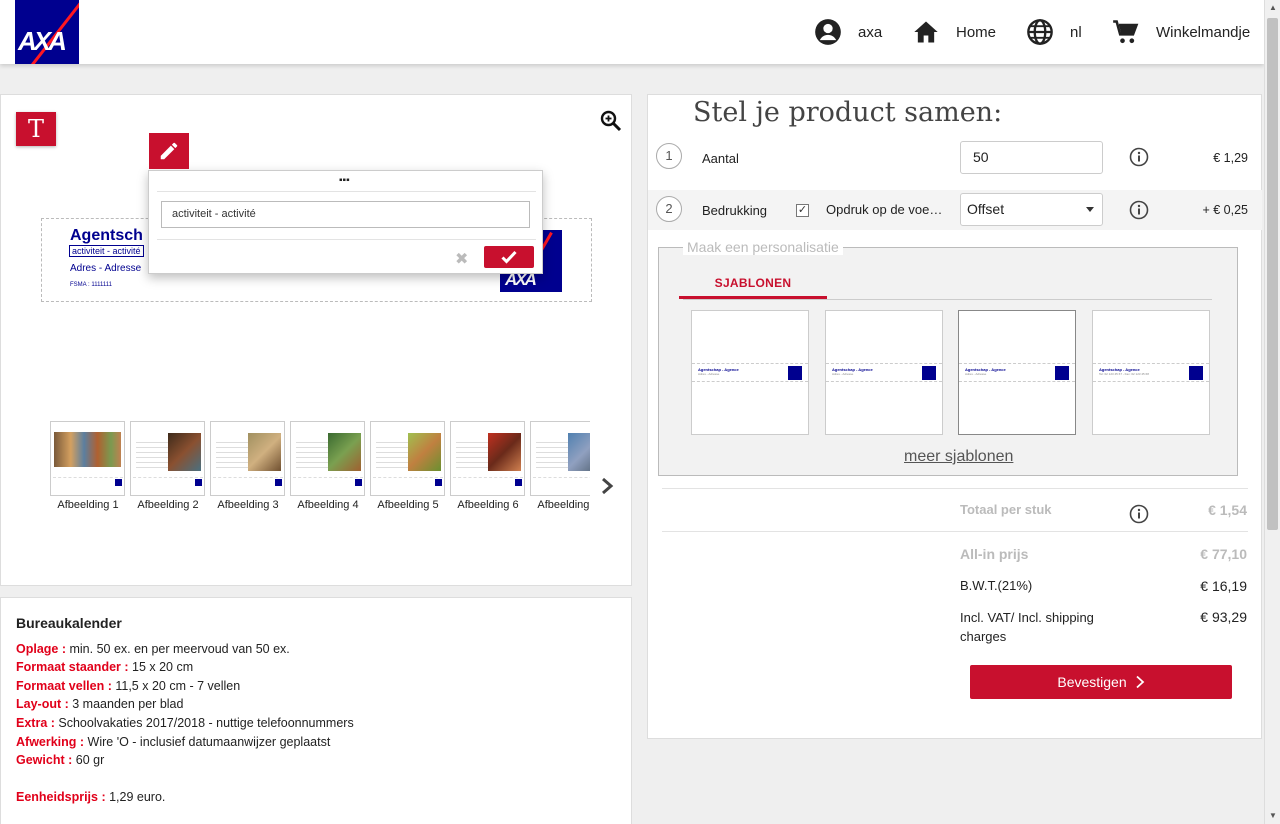 This screenshot has height=824, width=1280. What do you see at coordinates (753, 287) in the screenshot?
I see `tab-templates: SJABLONEN` at bounding box center [753, 287].